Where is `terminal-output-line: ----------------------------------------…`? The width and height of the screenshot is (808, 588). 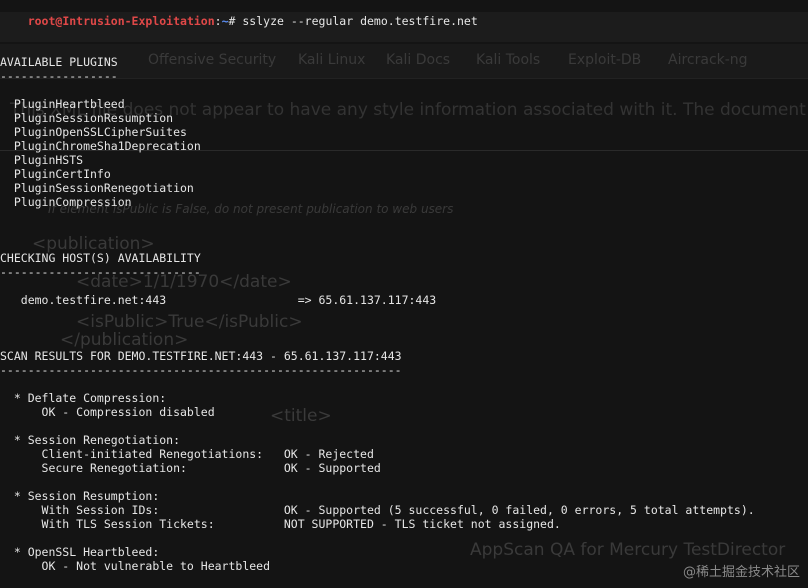
terminal-output-line: ----------------------------------------… is located at coordinates (201, 370).